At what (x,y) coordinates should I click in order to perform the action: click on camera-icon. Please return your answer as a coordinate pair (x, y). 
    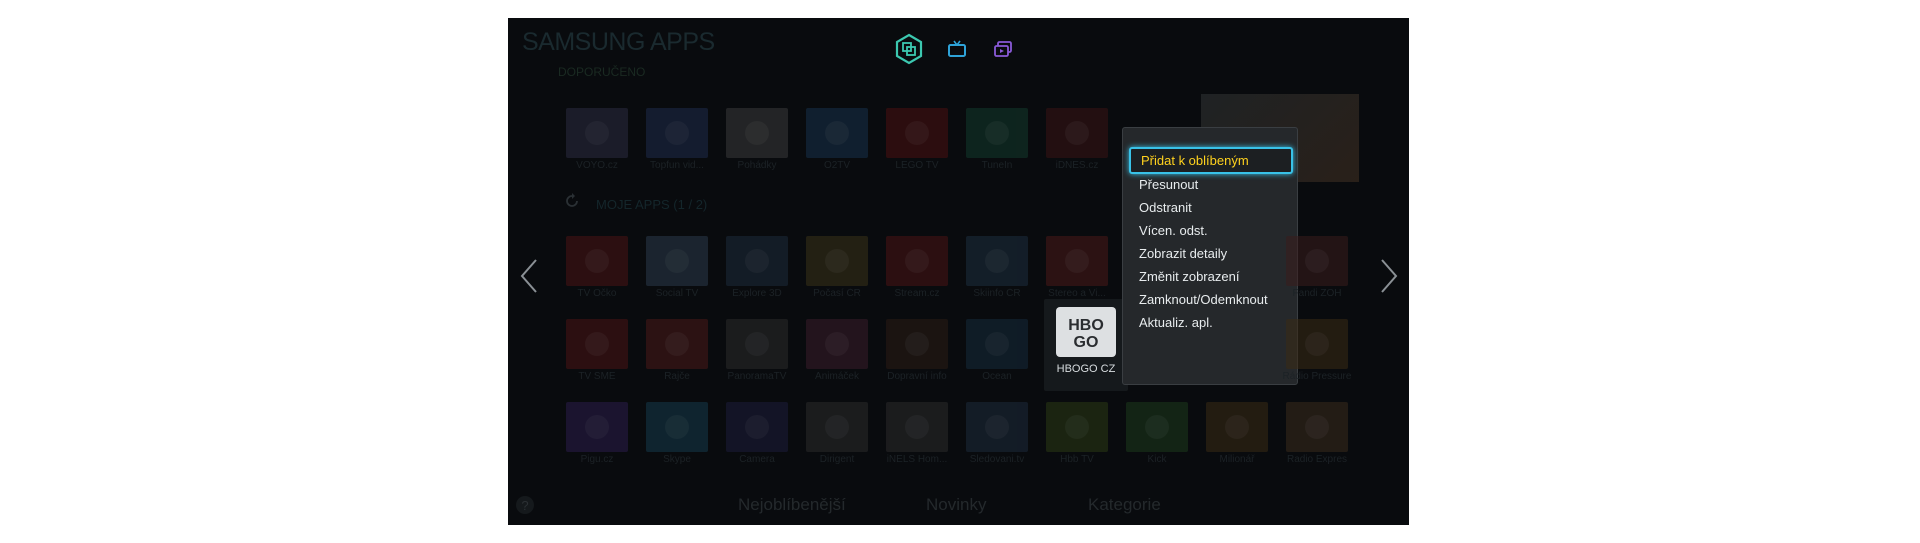
    Looking at the image, I should click on (757, 427).